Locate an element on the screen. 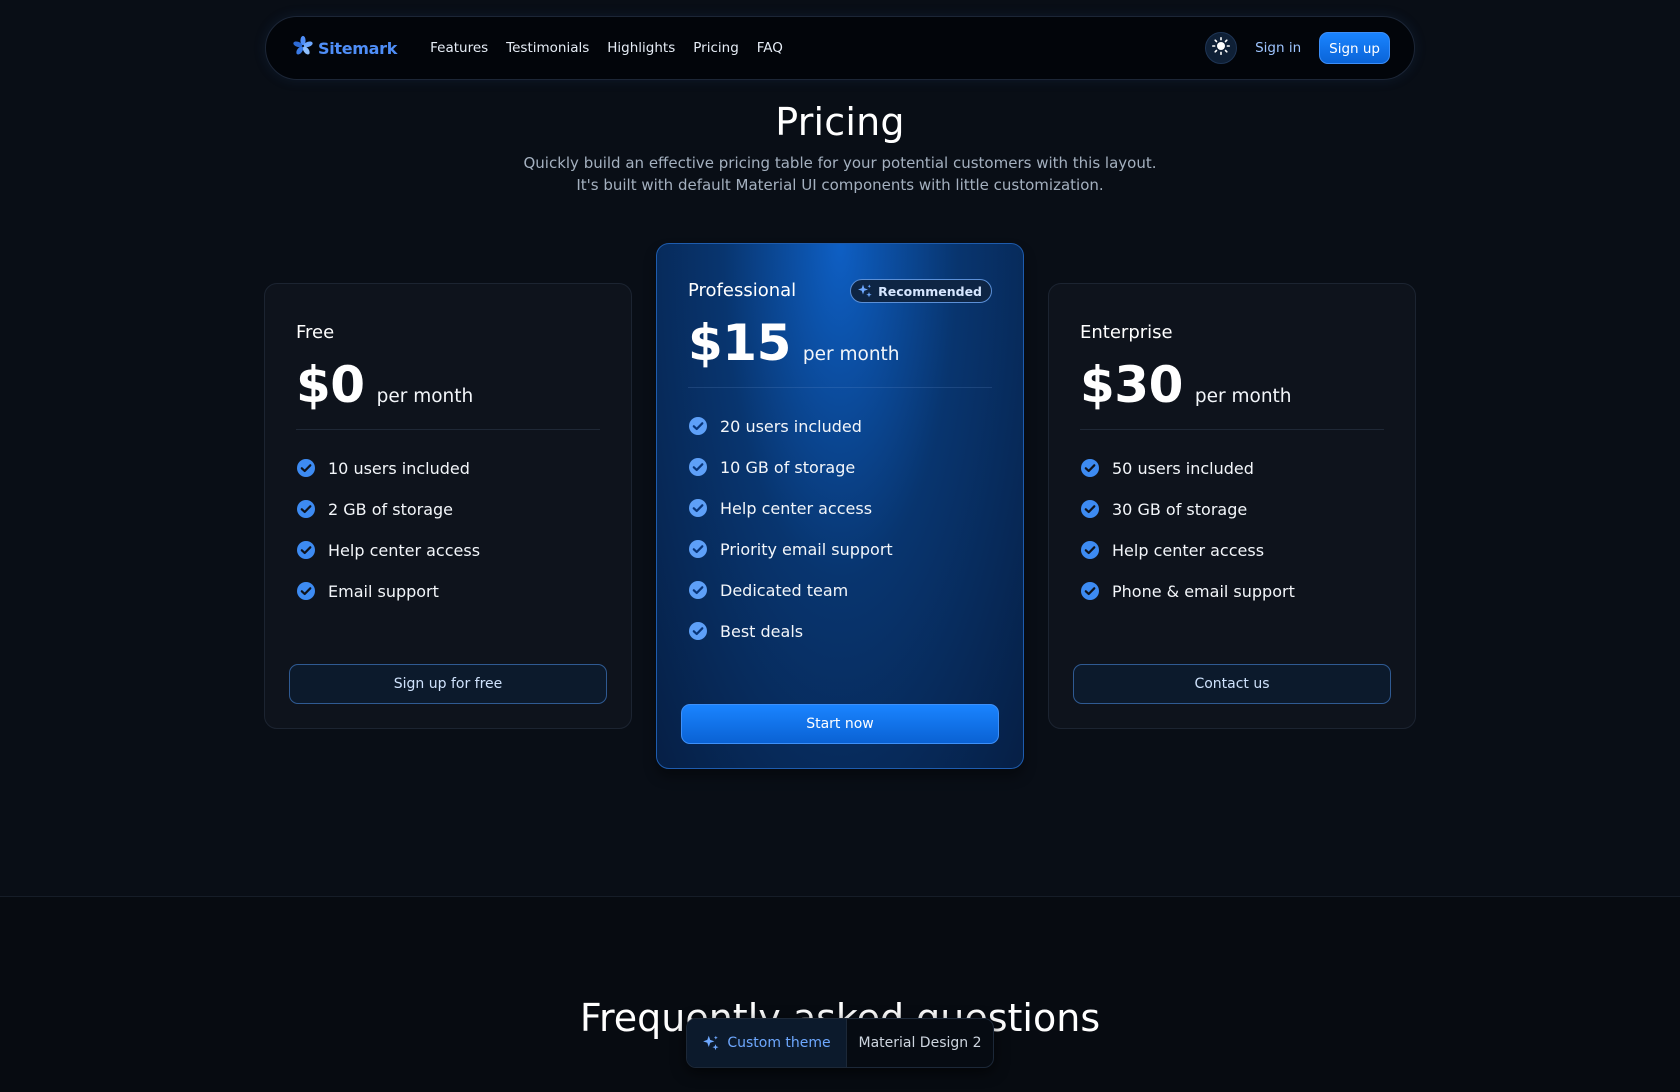 The height and width of the screenshot is (1092, 1680). feature-item: 2 GB of storage is located at coordinates (448, 509).